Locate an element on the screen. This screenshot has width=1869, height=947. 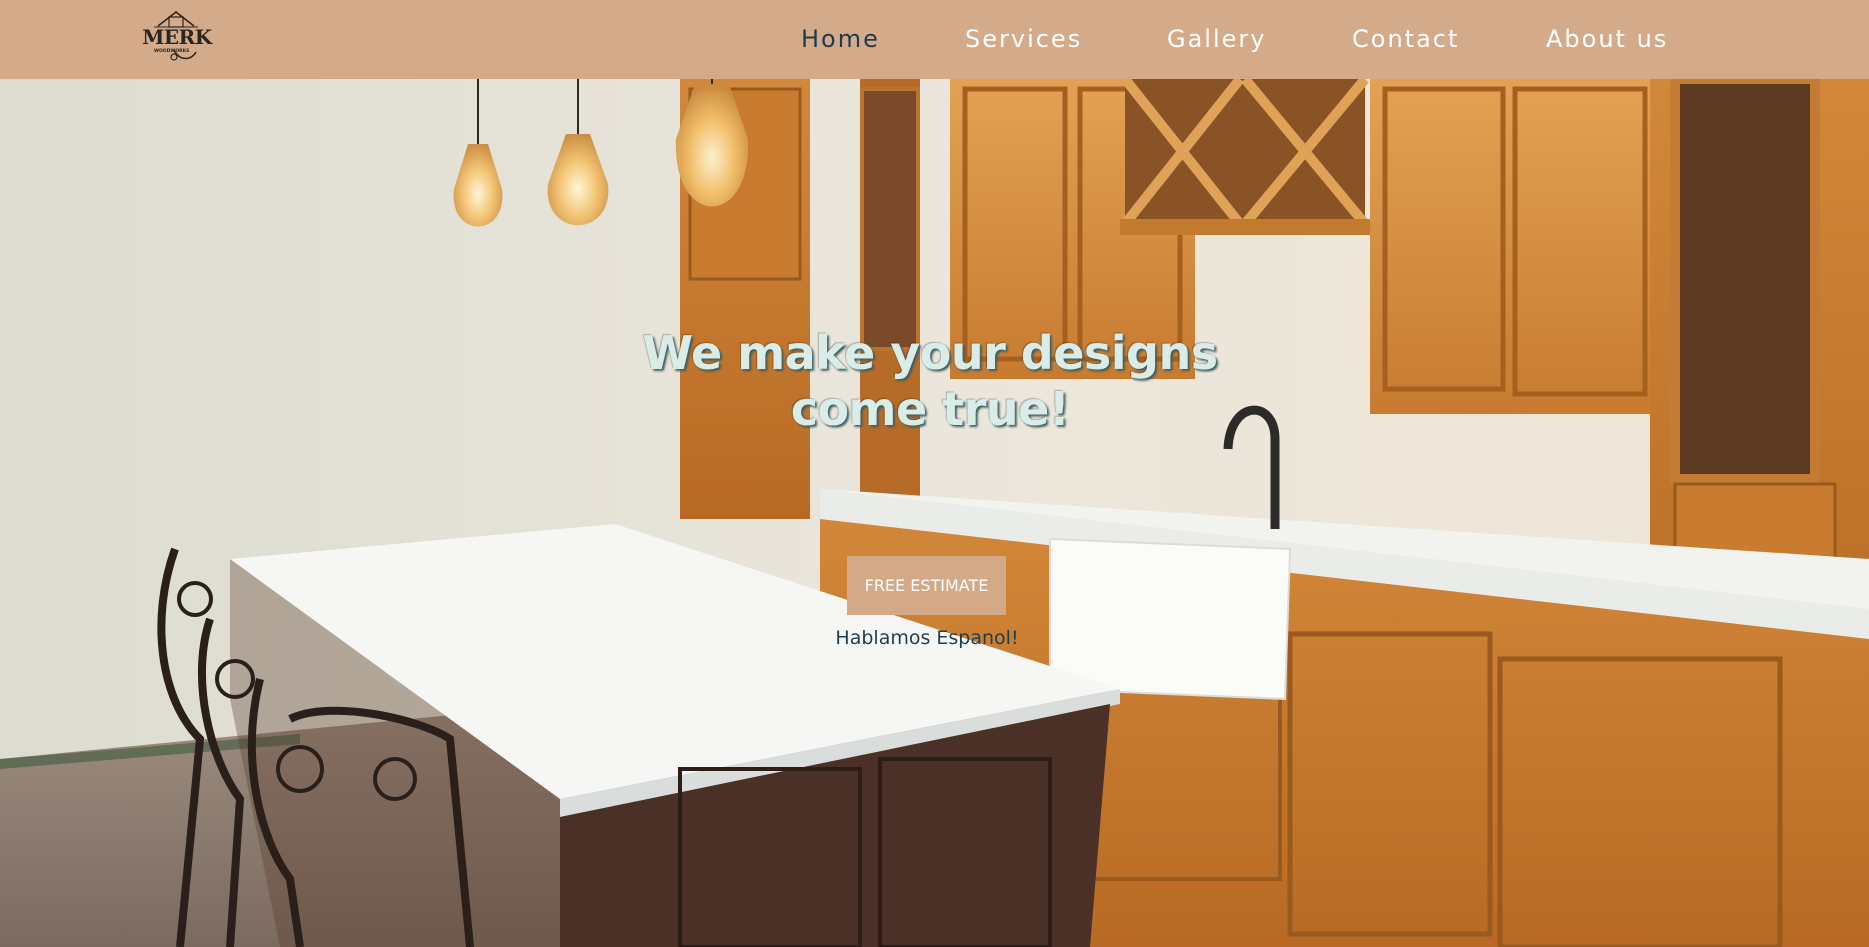
hero-headline-line-1: We make your designs is located at coordinates (930, 352).